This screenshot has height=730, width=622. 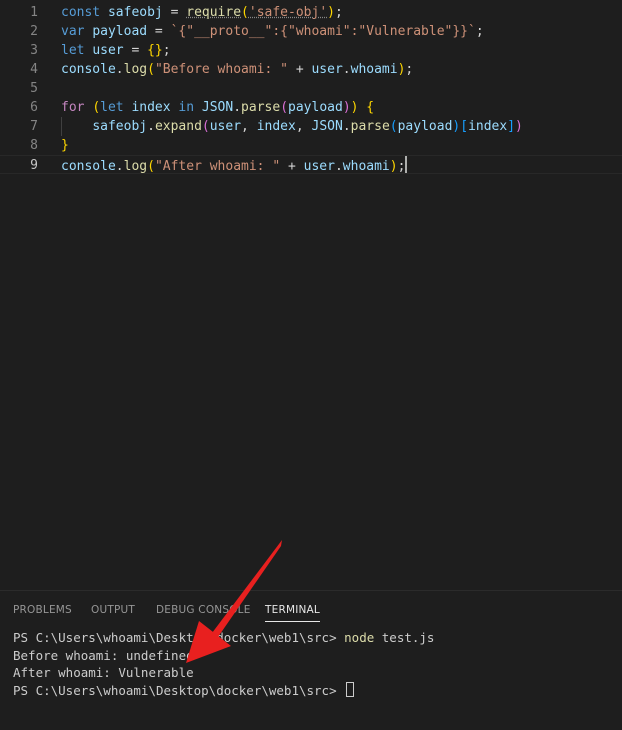 What do you see at coordinates (34, 12) in the screenshot?
I see `line-number: 1` at bounding box center [34, 12].